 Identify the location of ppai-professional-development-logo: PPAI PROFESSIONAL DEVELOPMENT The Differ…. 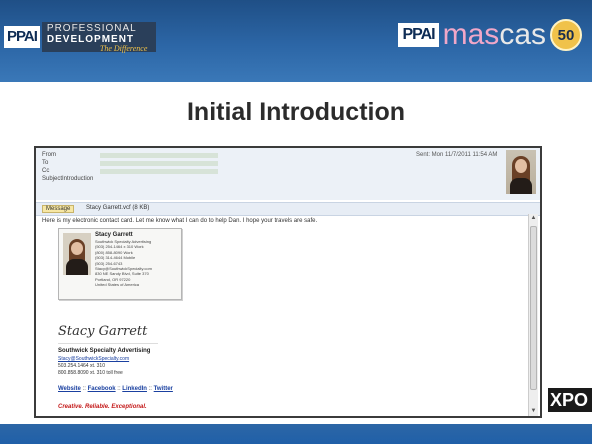
(80, 37).